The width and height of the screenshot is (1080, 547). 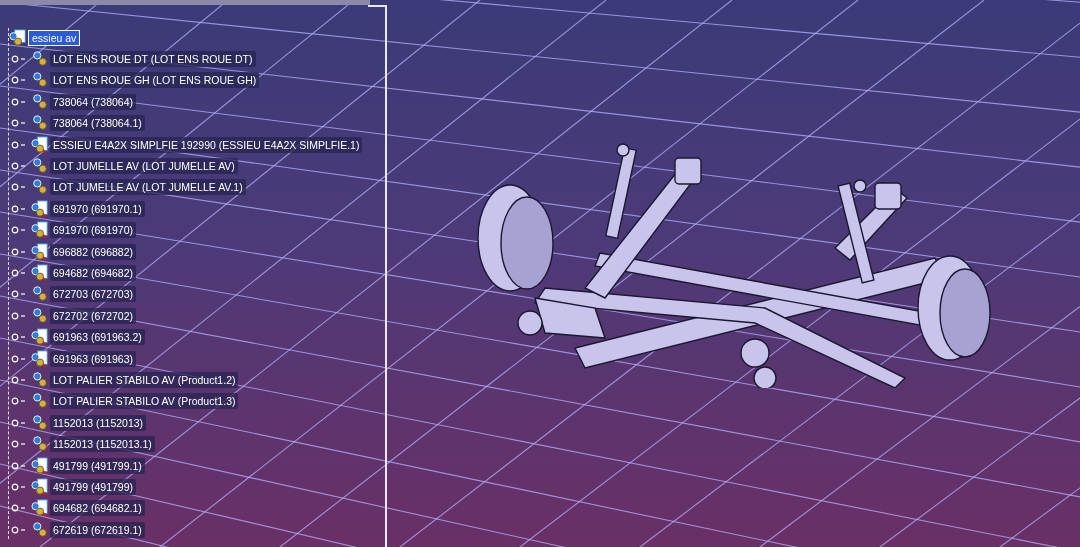 I want to click on tree-node-label: LOT ENS ROUE GH (LOT ENS ROUE GH), so click(x=155, y=80).